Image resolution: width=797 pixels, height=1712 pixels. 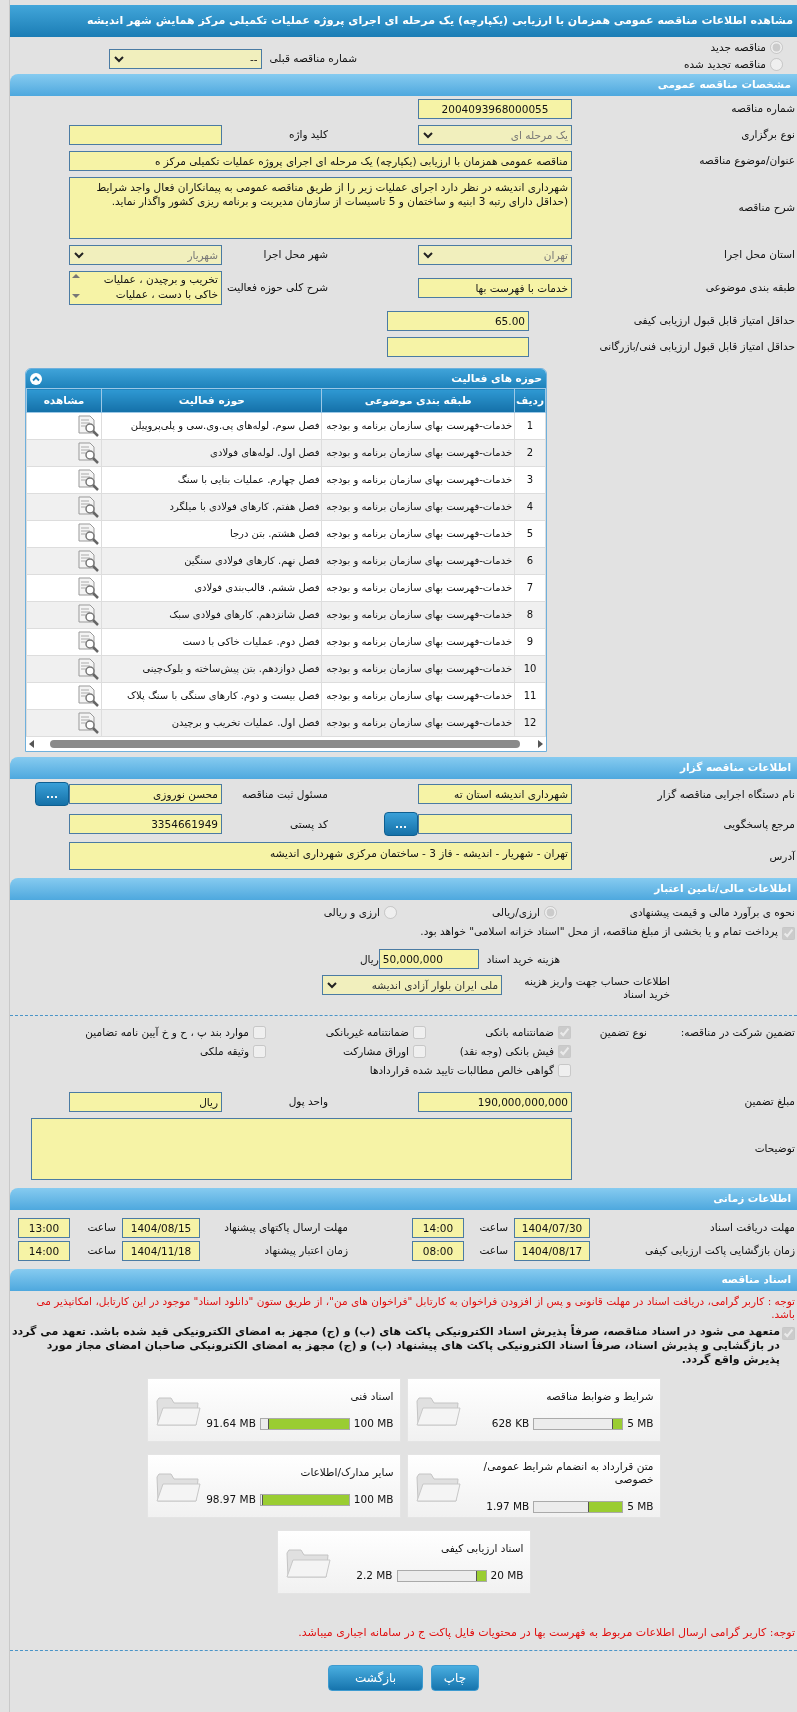 I want to click on section-header: اطلاعات زمانی, so click(x=403, y=1198).